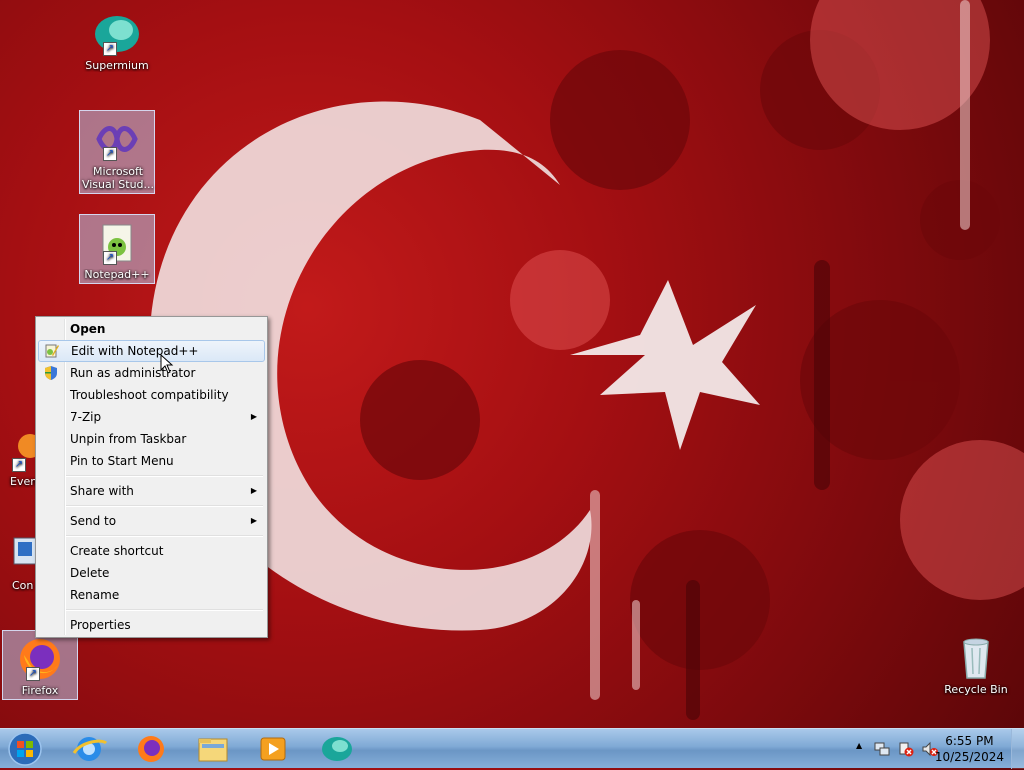  Describe the element at coordinates (102, 491) in the screenshot. I see `menu-item-label: Share with` at that location.